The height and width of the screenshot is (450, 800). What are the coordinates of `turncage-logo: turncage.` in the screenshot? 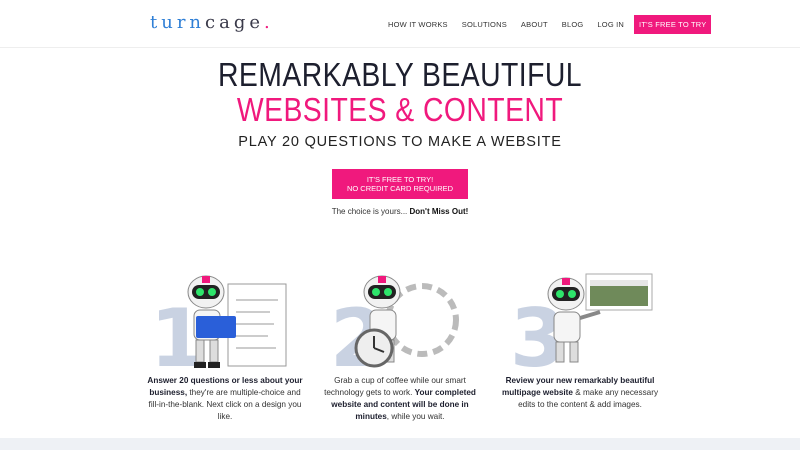 It's located at (212, 22).